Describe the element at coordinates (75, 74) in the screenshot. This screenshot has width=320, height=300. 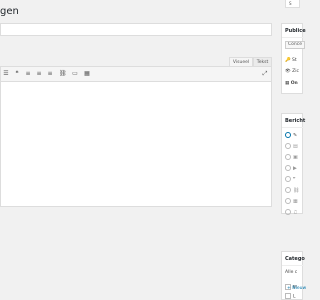
I see `more-tag-icon: ▭` at that location.